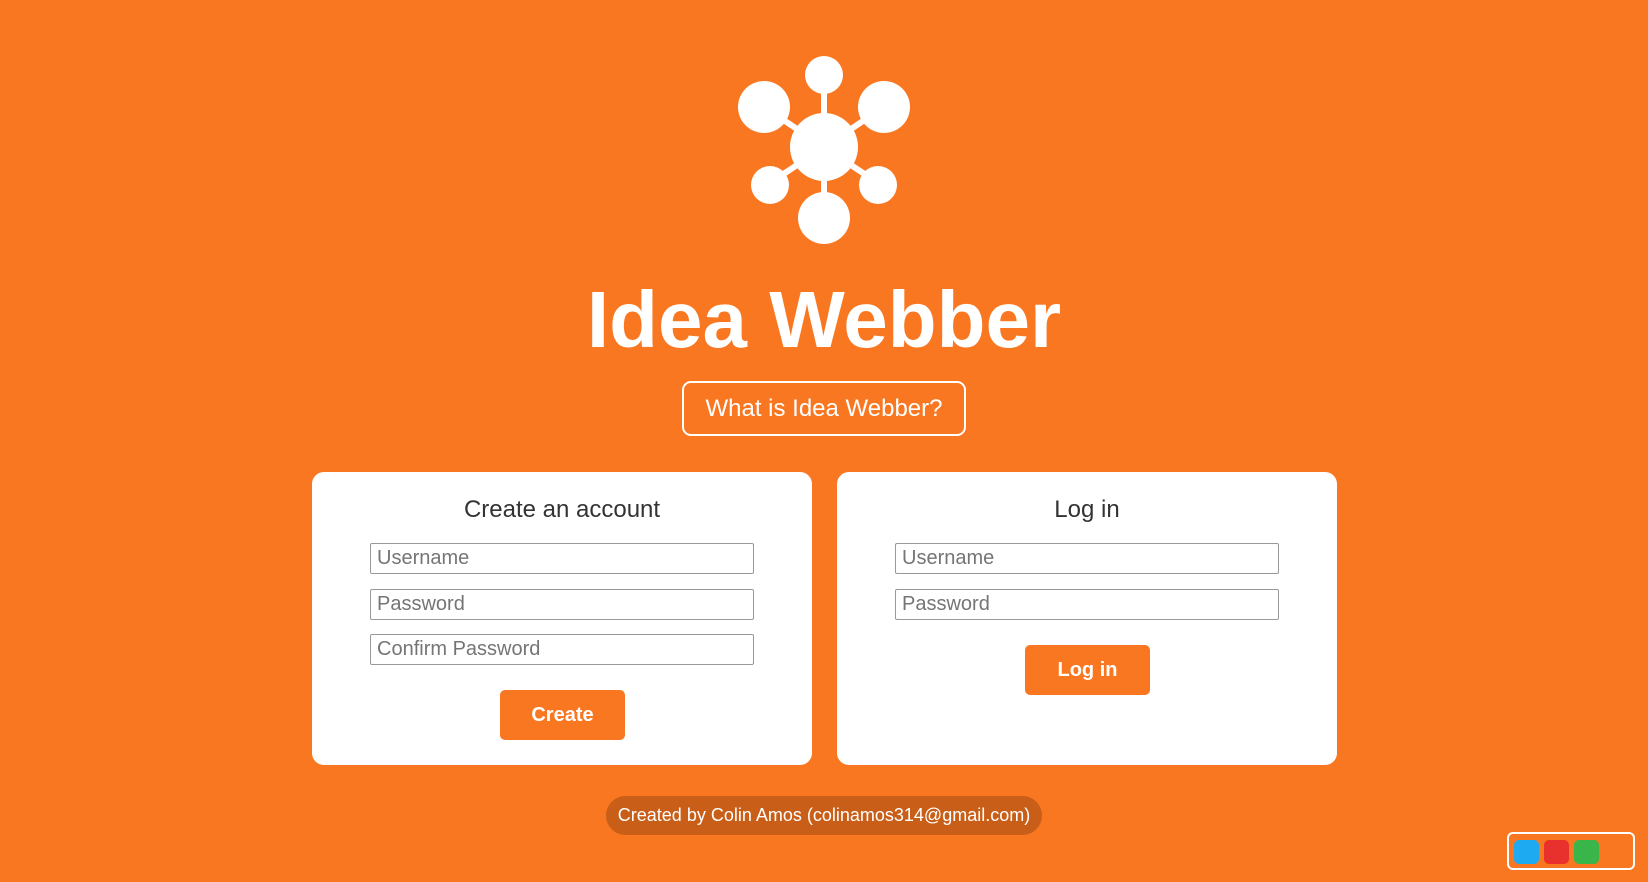 This screenshot has height=882, width=1648. I want to click on logo-network-icon, so click(824, 150).